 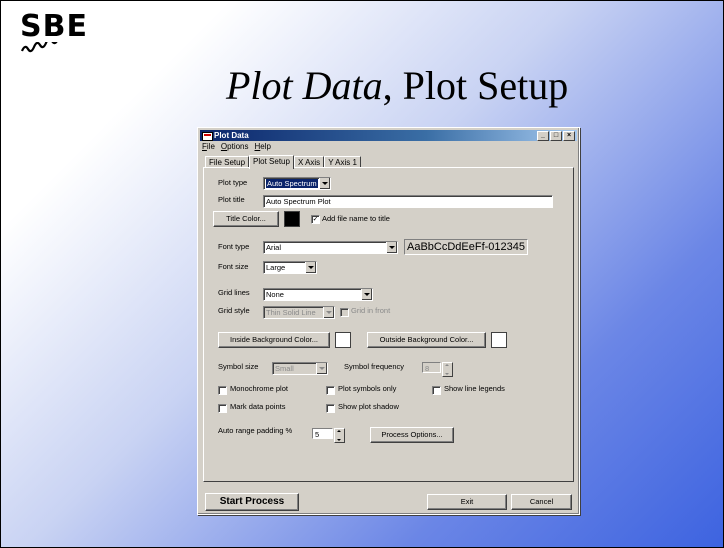 I want to click on show-plot-shadow-label: Show plot shadow, so click(x=368, y=406).